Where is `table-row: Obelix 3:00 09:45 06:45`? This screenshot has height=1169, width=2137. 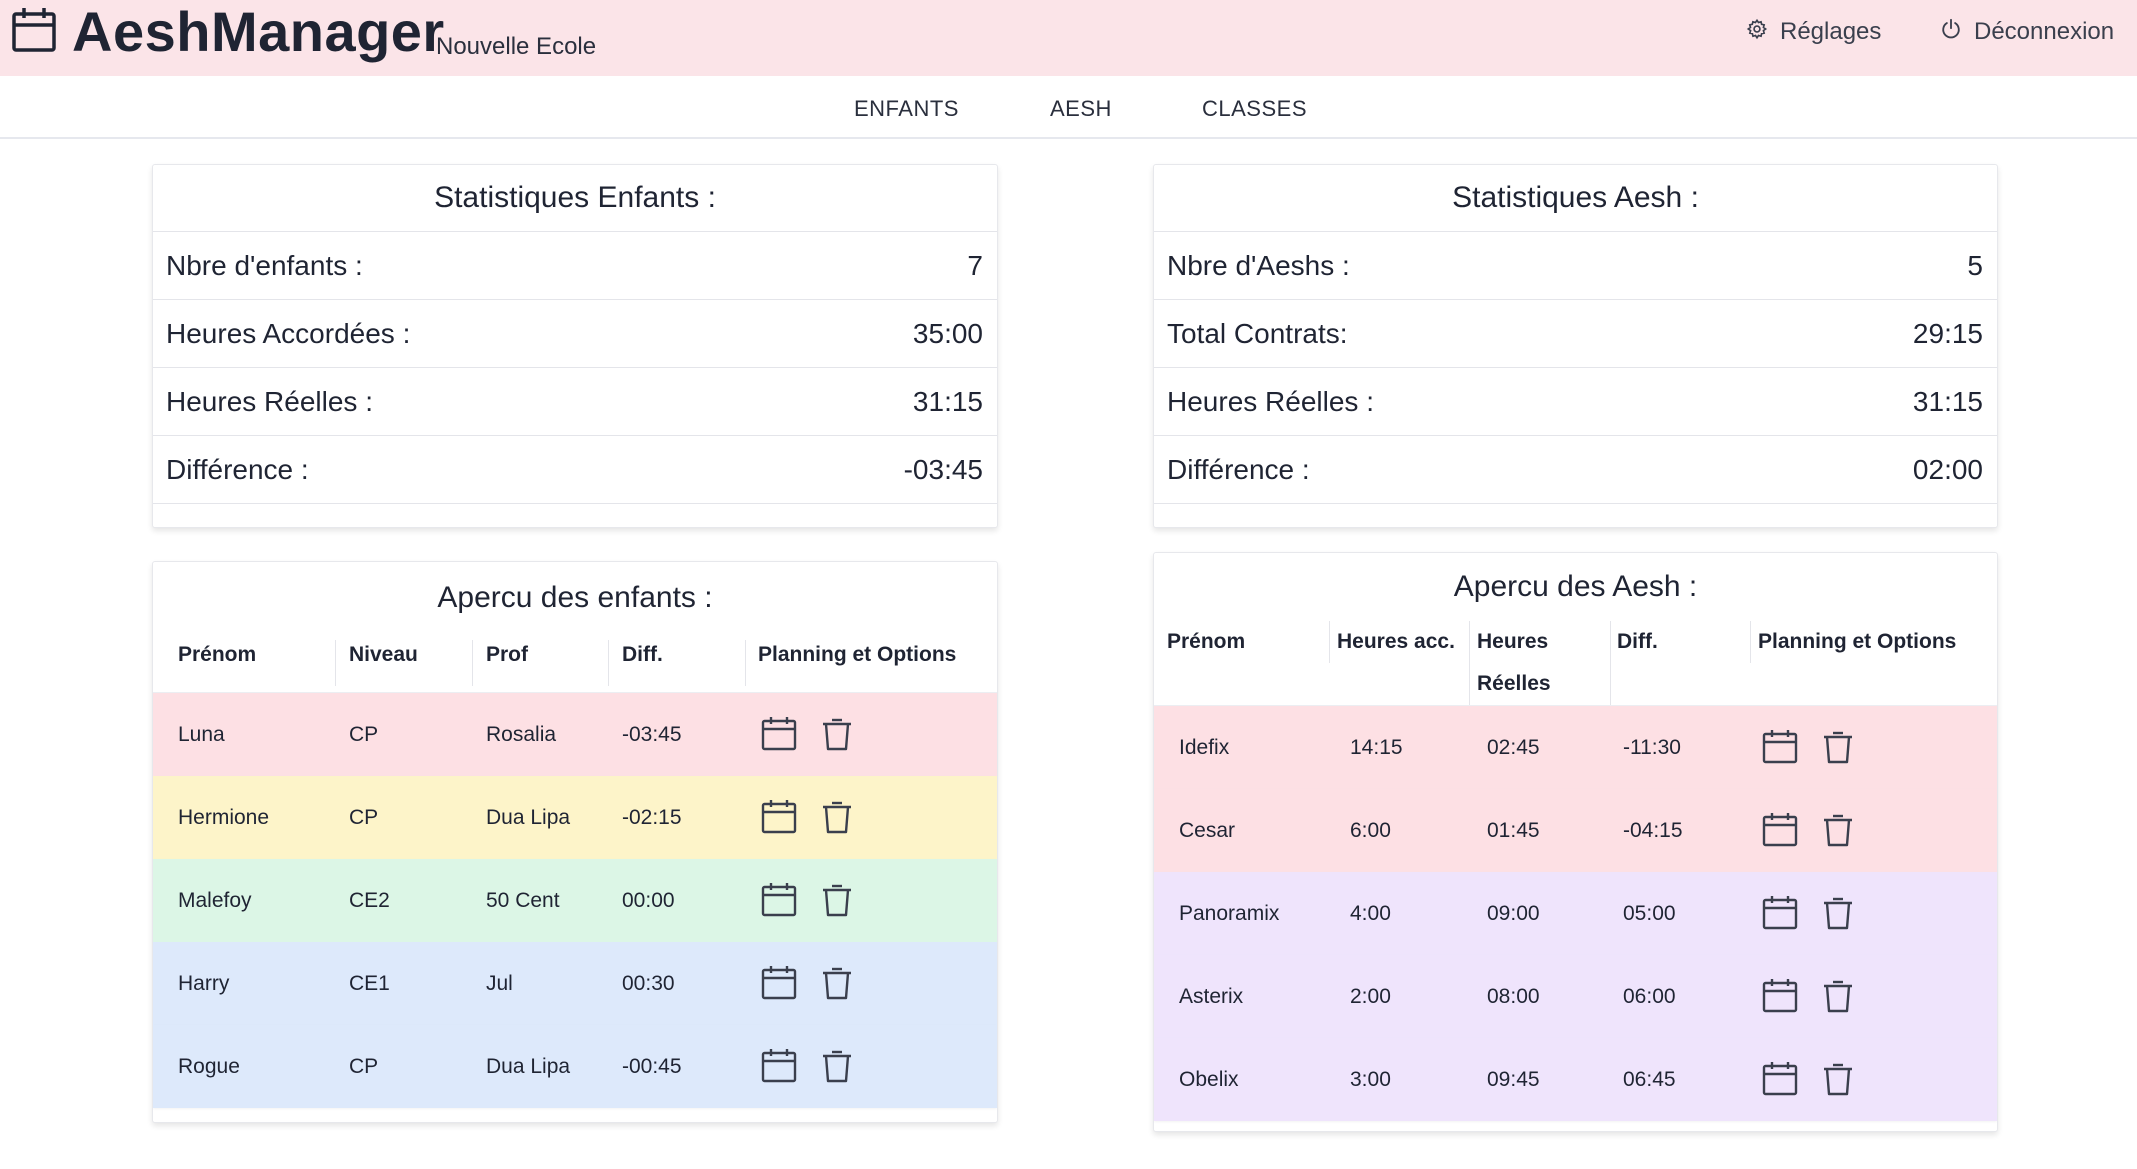 table-row: Obelix 3:00 09:45 06:45 is located at coordinates (1575, 1079).